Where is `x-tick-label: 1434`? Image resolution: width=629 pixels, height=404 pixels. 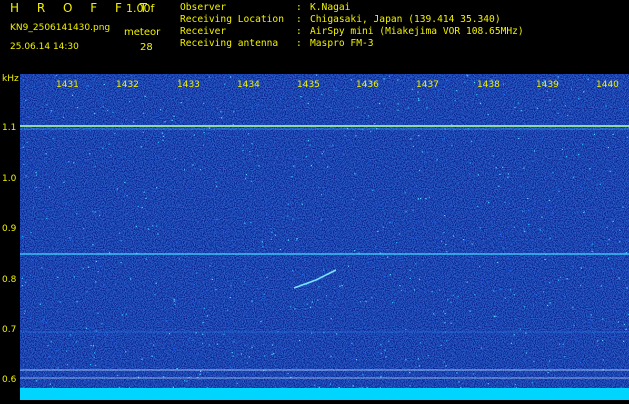 x-tick-label: 1434 is located at coordinates (248, 85).